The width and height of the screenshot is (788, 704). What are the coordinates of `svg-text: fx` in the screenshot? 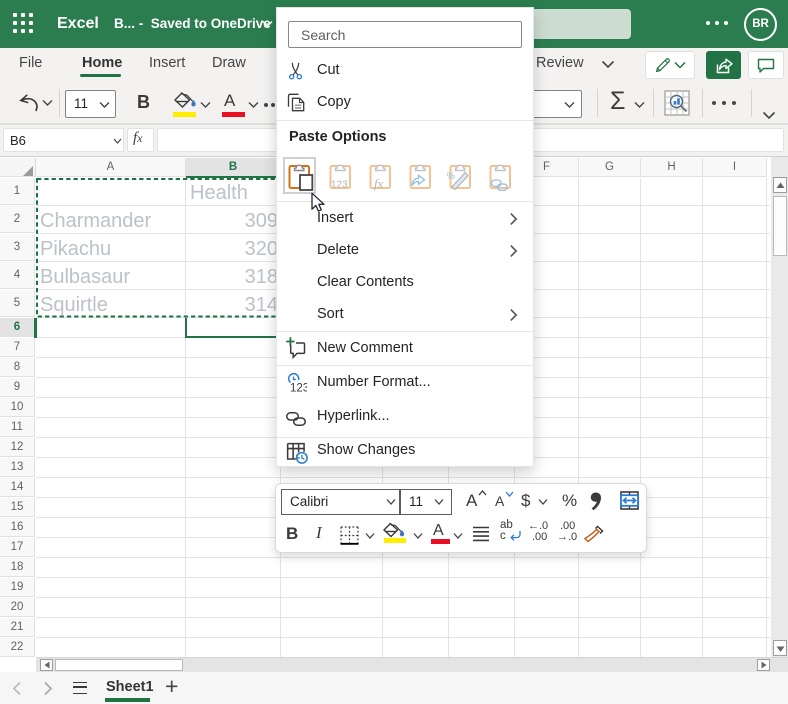 It's located at (379, 183).